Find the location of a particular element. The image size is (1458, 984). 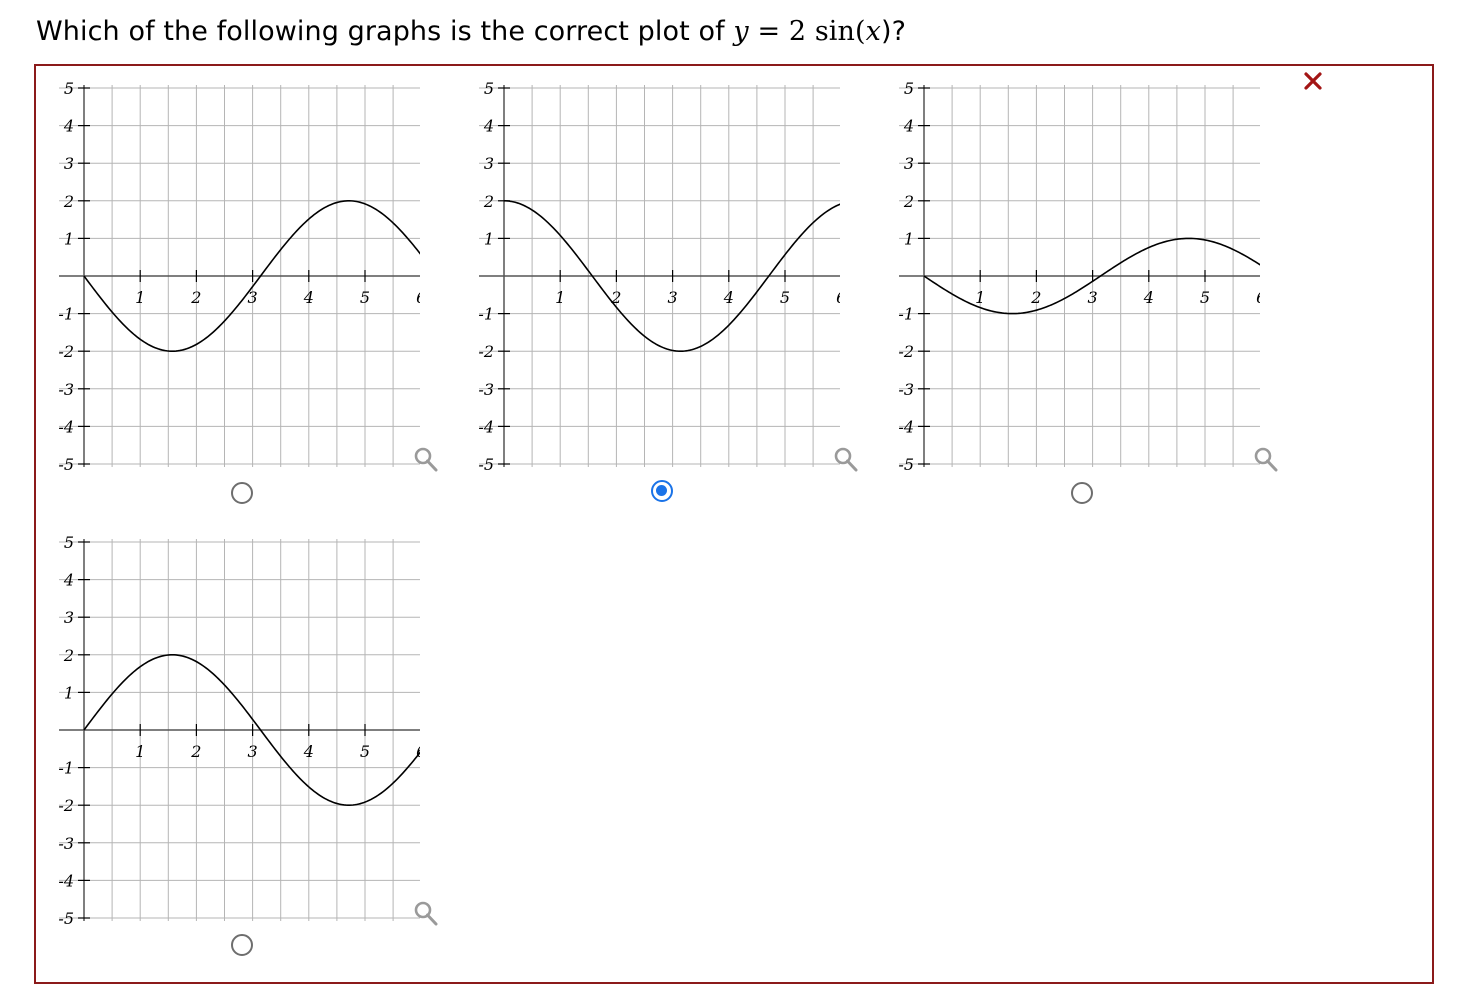

equation-arg: x is located at coordinates (873, 31).